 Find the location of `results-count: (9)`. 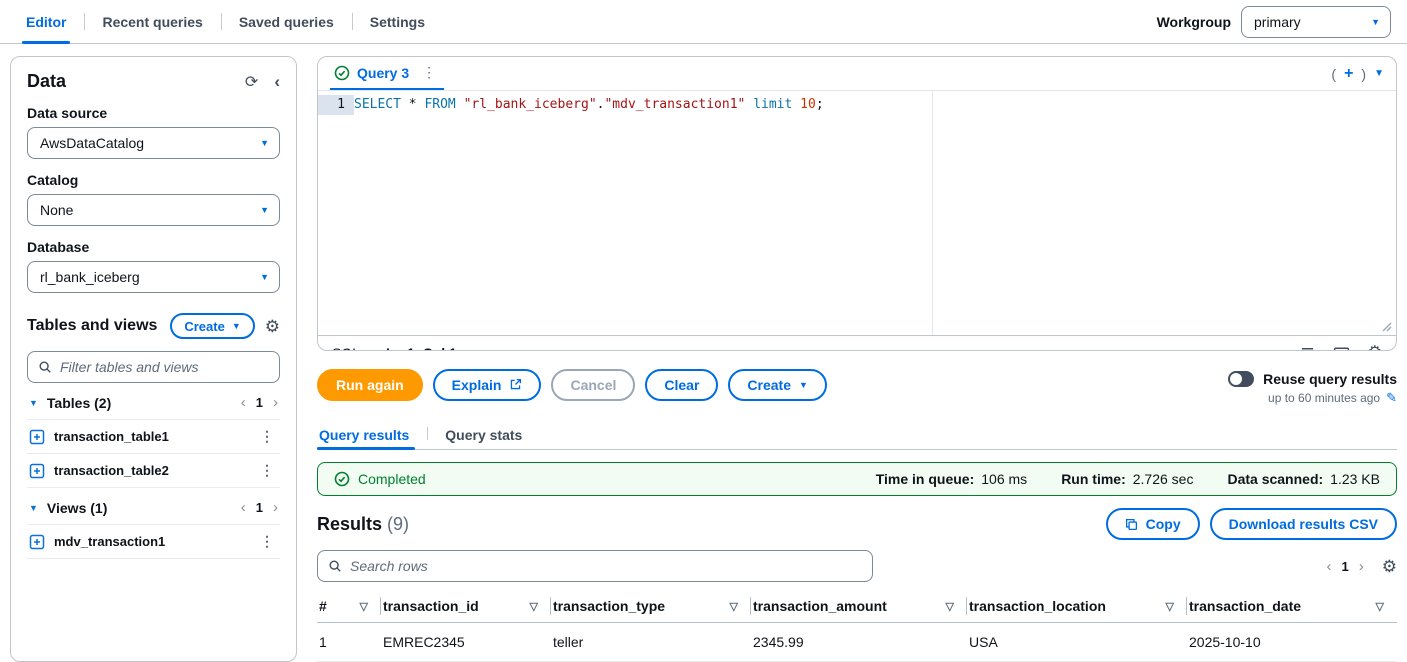

results-count: (9) is located at coordinates (398, 523).